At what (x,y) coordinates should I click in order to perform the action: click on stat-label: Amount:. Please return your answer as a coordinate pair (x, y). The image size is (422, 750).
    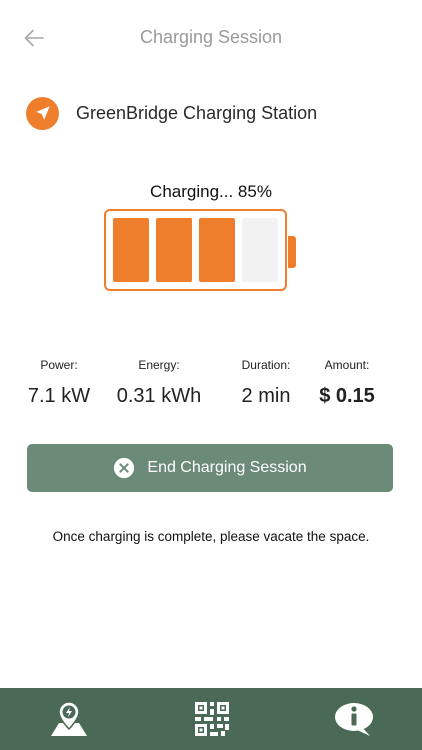
    Looking at the image, I should click on (347, 365).